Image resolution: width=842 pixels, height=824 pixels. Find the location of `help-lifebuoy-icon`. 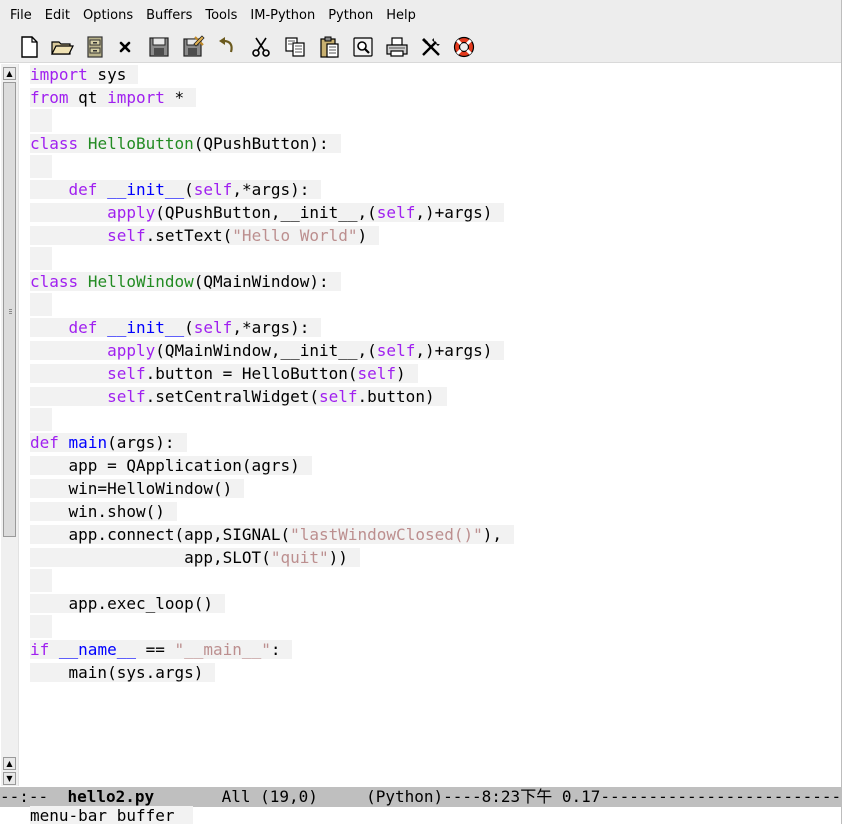

help-lifebuoy-icon is located at coordinates (464, 47).